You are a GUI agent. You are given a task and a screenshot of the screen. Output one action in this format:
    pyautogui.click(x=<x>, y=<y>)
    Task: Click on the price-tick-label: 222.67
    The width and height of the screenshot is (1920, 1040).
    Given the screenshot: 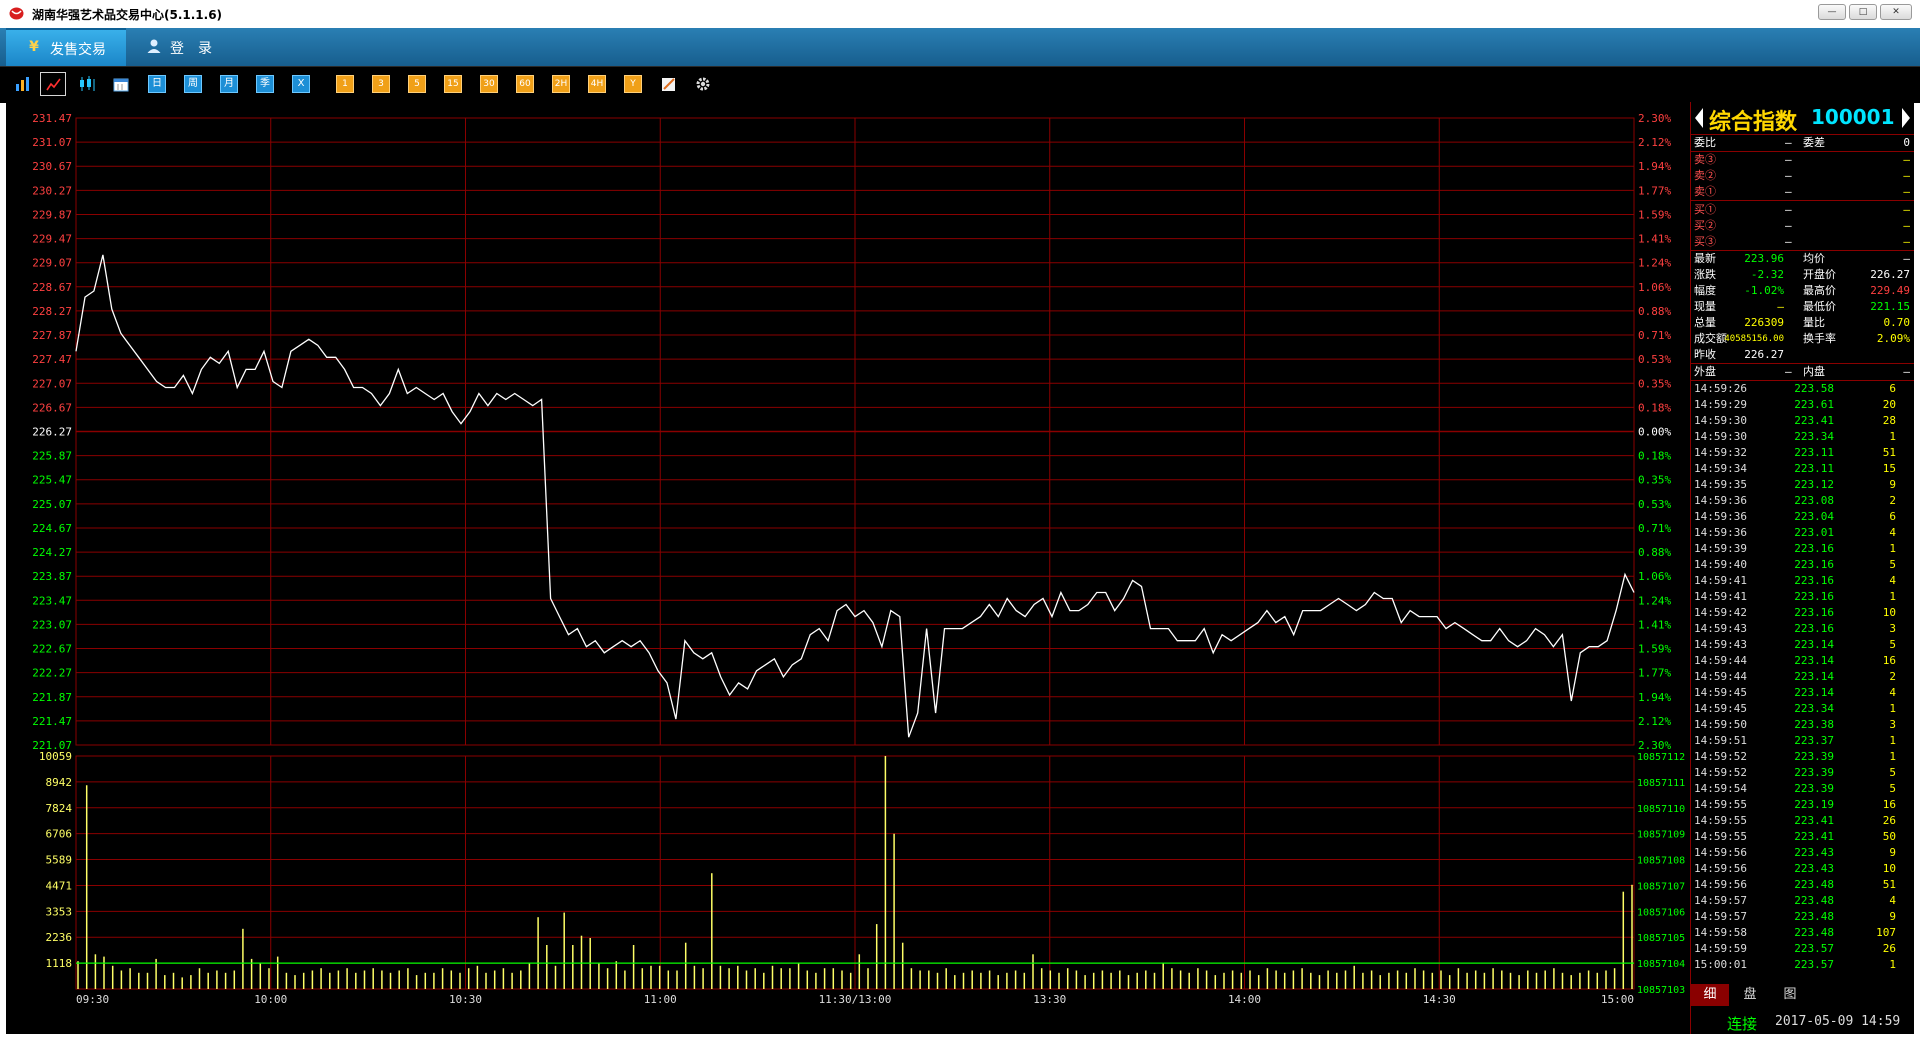 What is the action you would take?
    pyautogui.click(x=52, y=649)
    